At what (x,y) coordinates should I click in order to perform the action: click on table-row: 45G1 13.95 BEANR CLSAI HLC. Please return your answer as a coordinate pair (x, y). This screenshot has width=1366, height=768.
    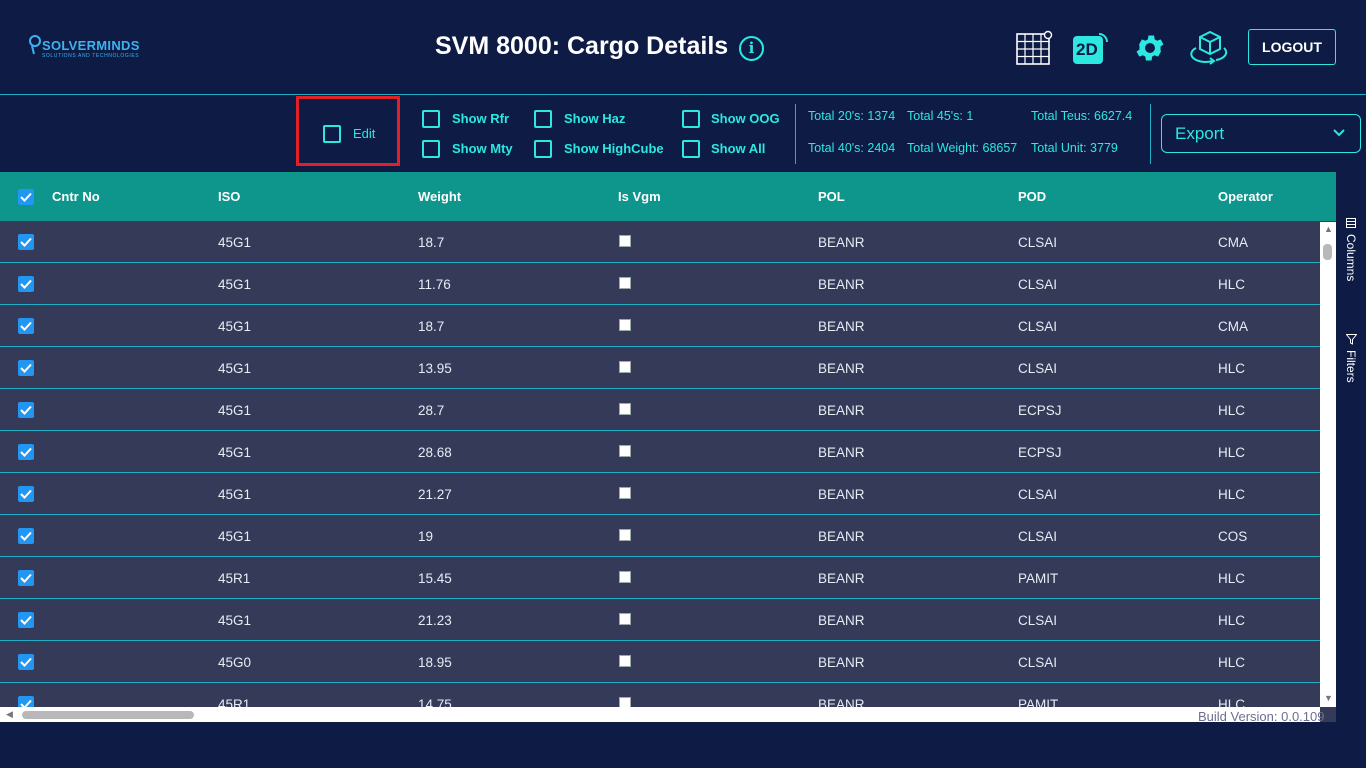
    Looking at the image, I should click on (660, 368).